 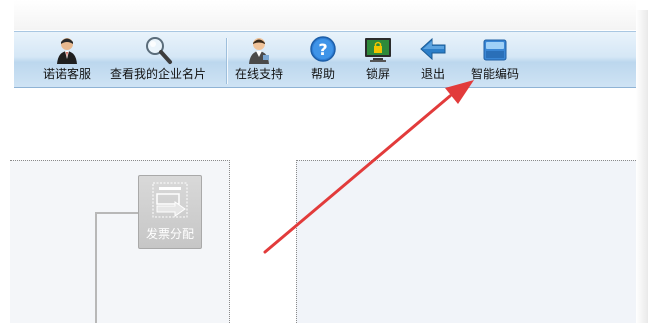 I want to click on window-right-edge, so click(x=642, y=166).